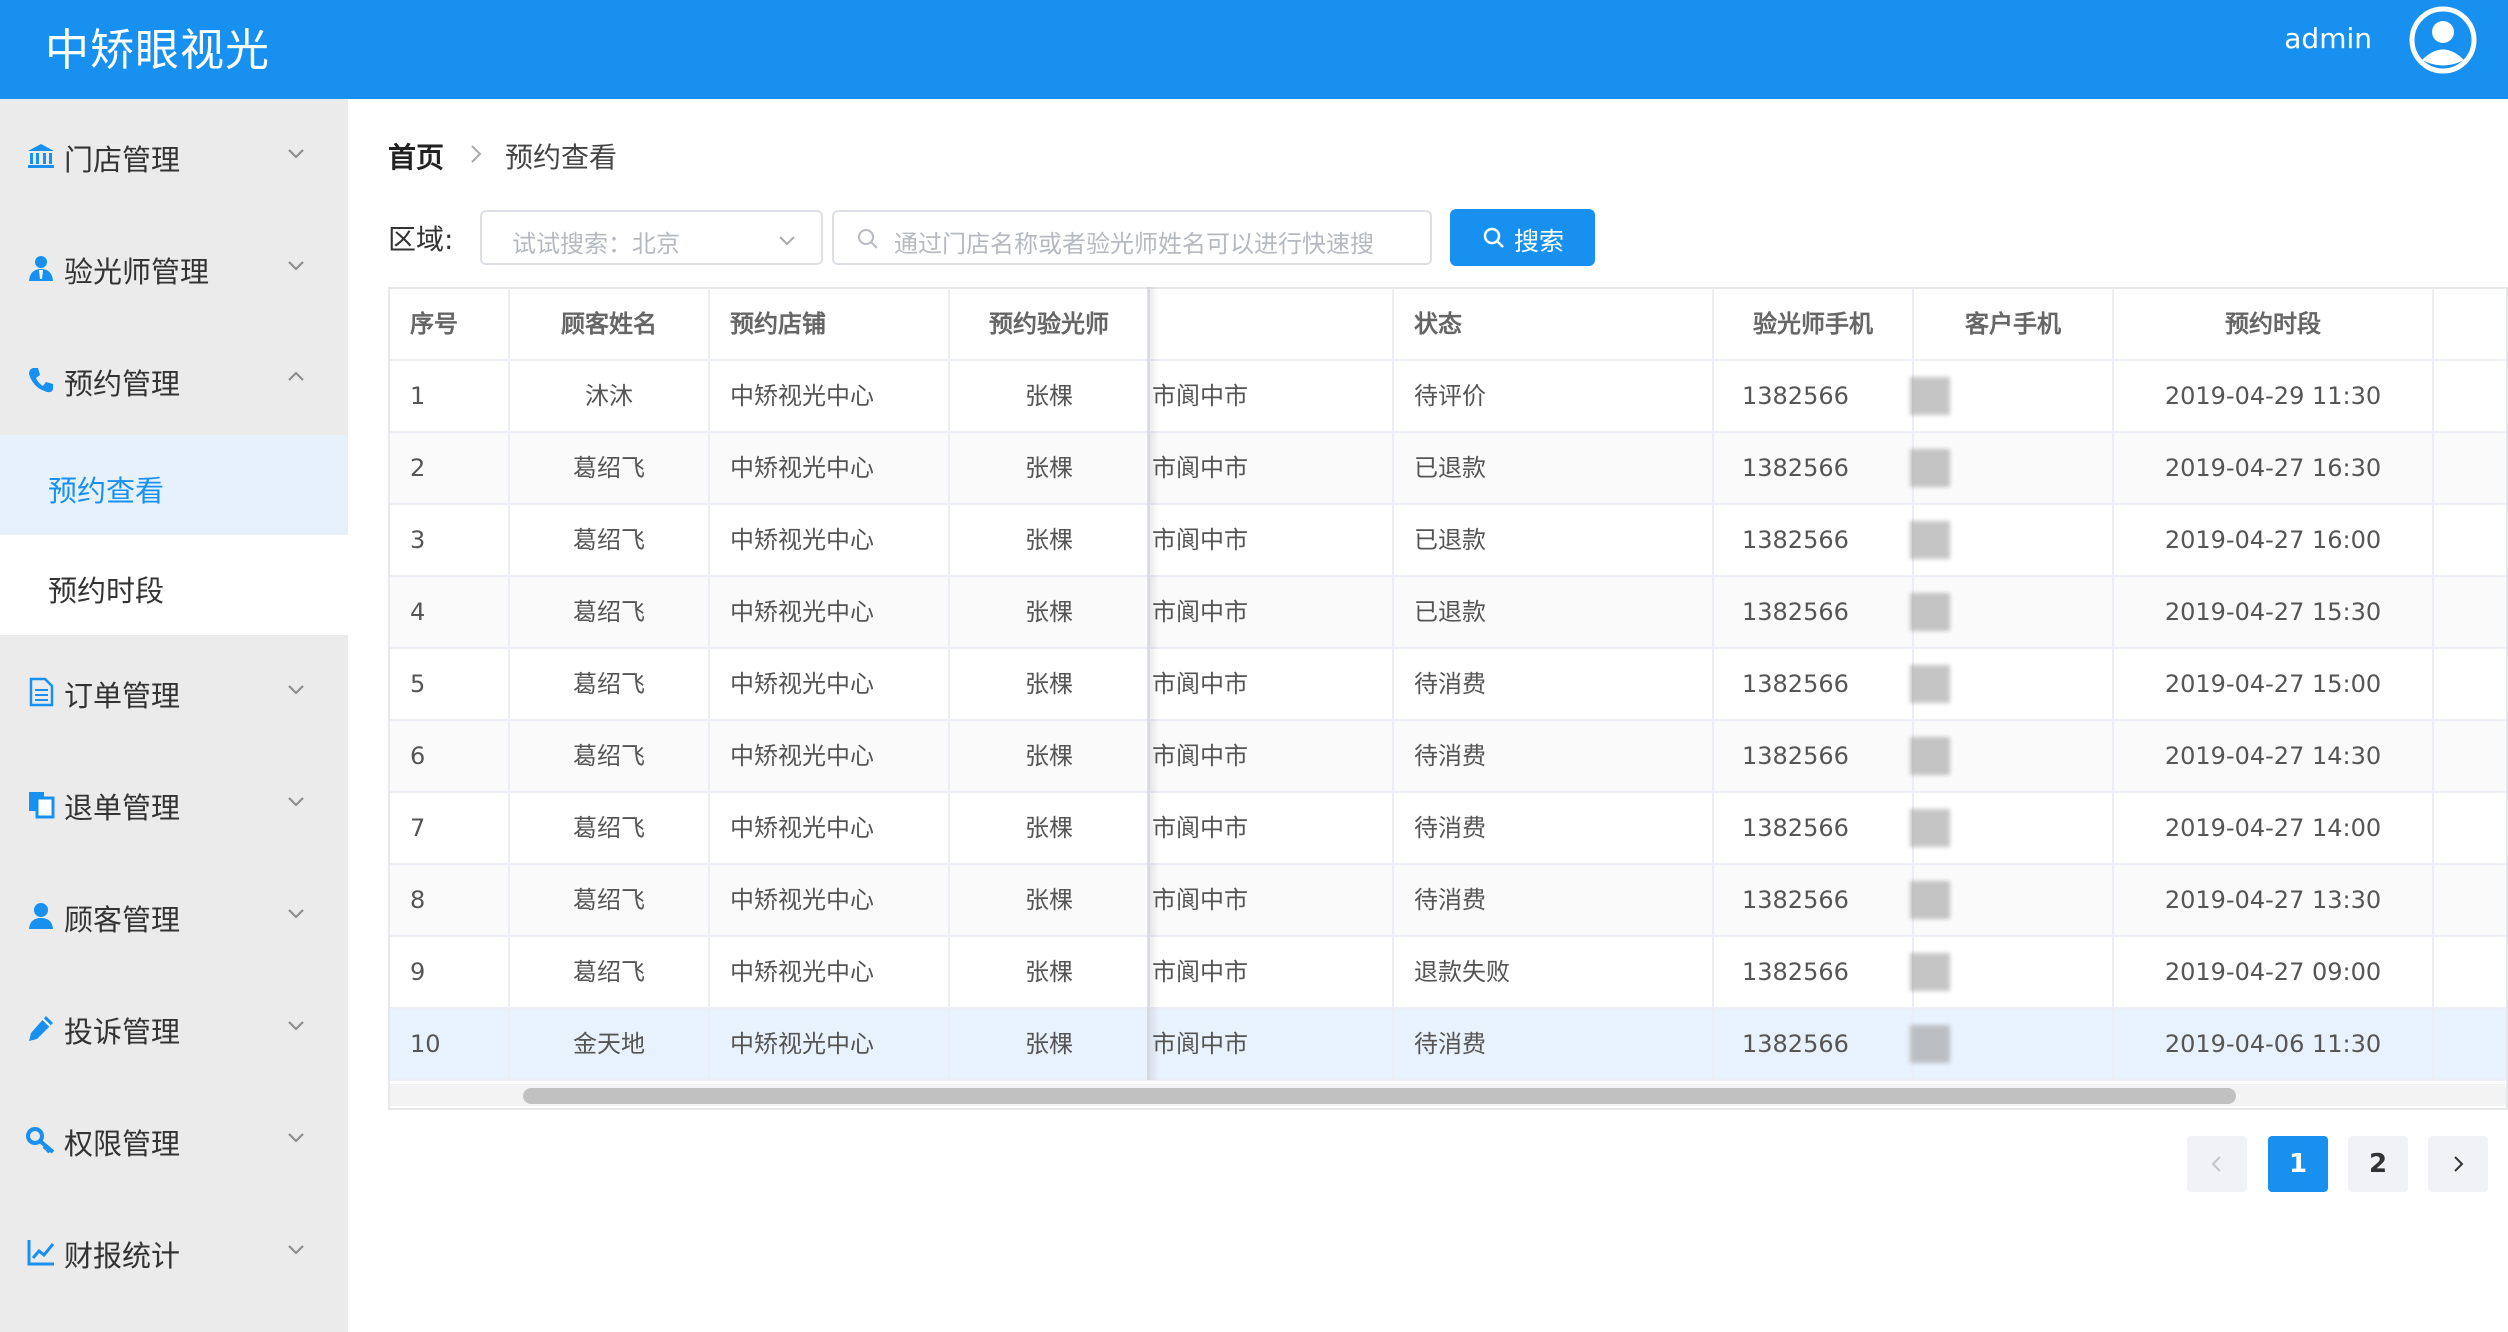 The image size is (2508, 1332). What do you see at coordinates (1554, 469) in the screenshot?
I see `cell-status: 已退款` at bounding box center [1554, 469].